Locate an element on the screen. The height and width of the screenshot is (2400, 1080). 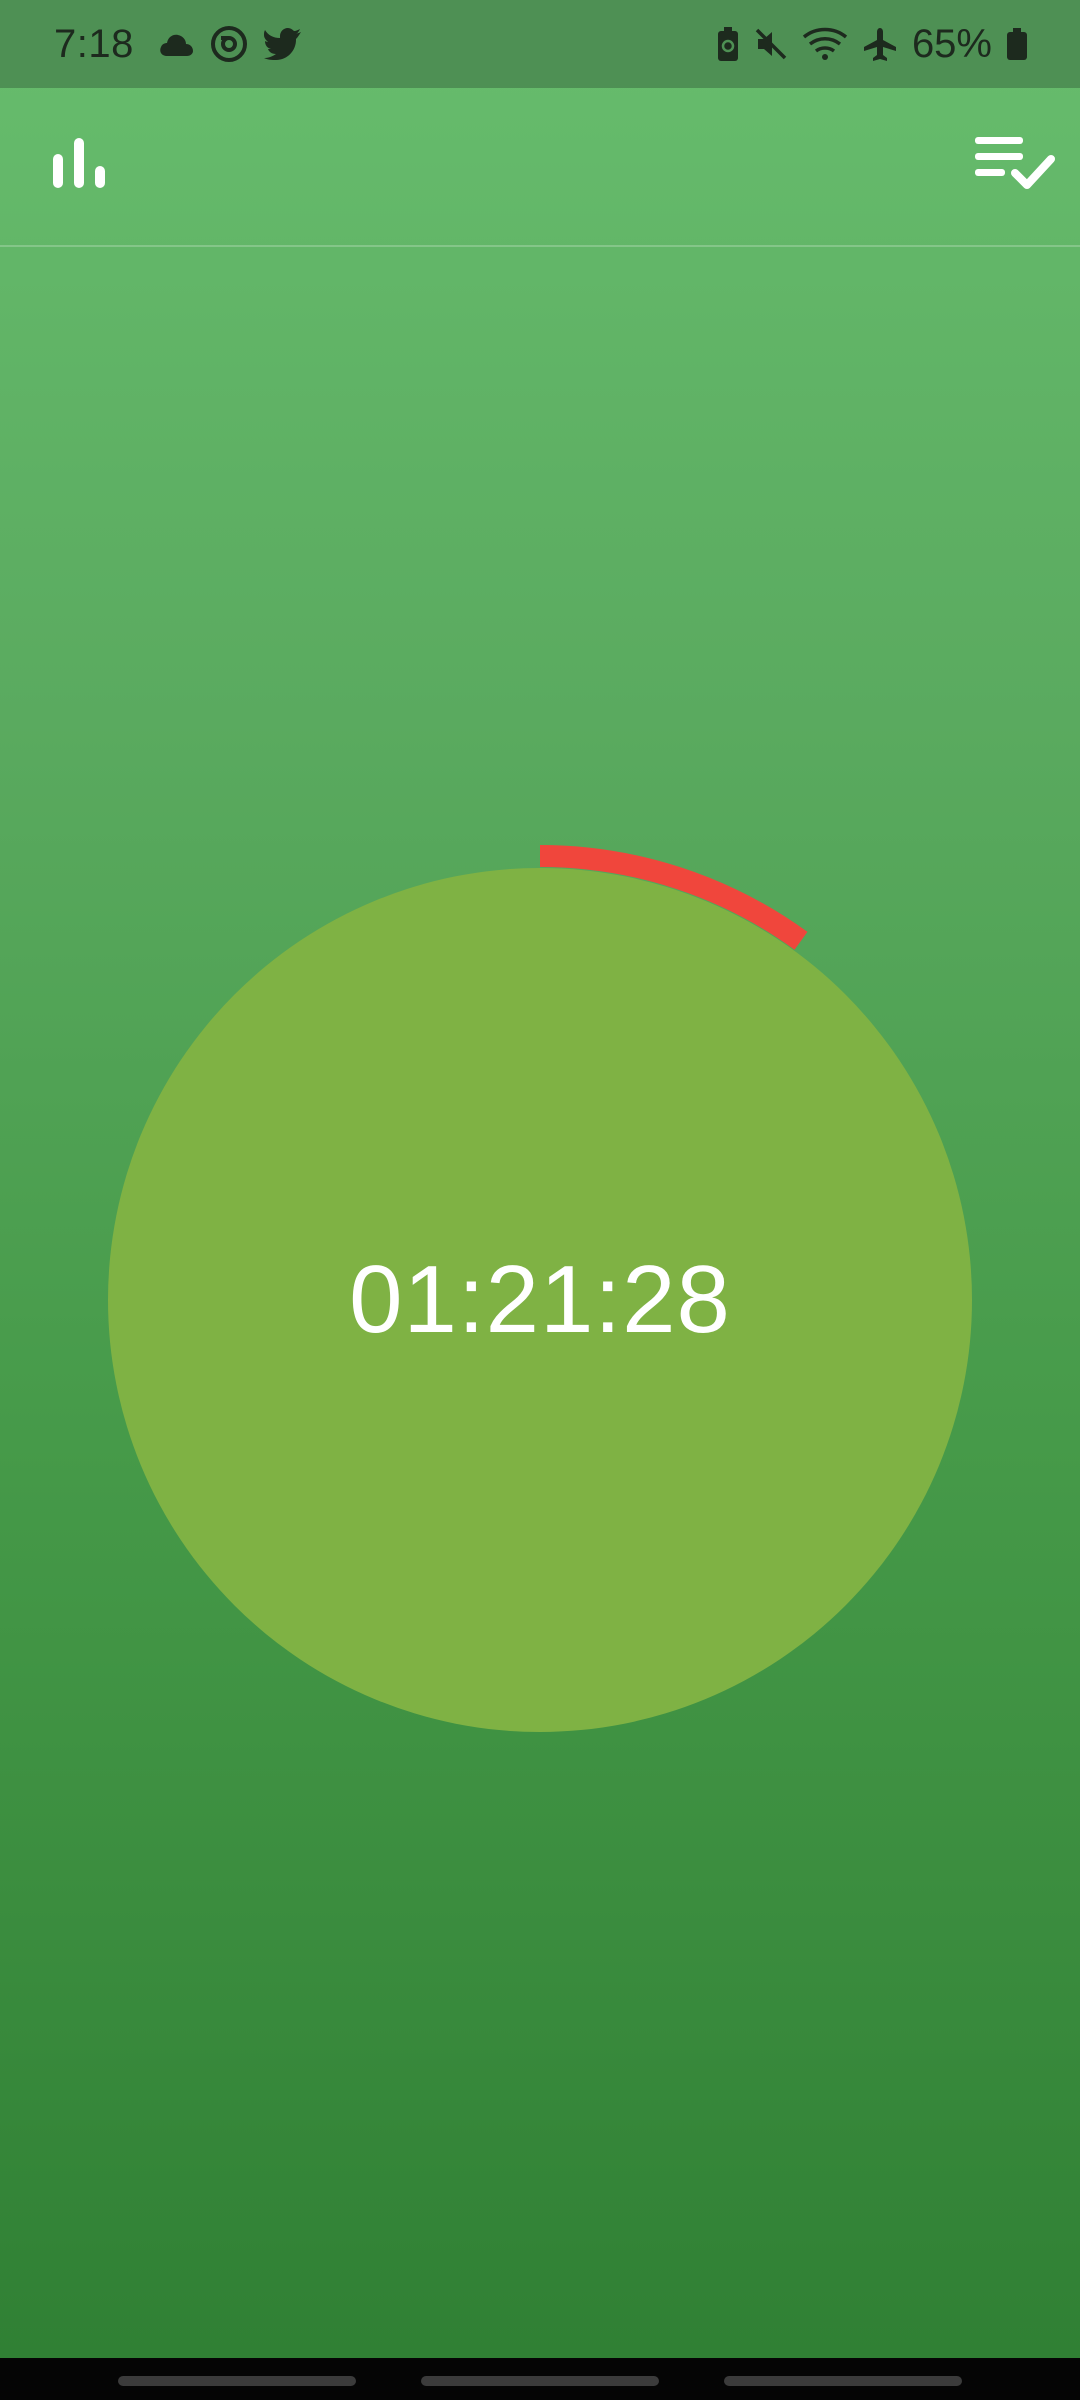
checklist-icon is located at coordinates (1015, 166).